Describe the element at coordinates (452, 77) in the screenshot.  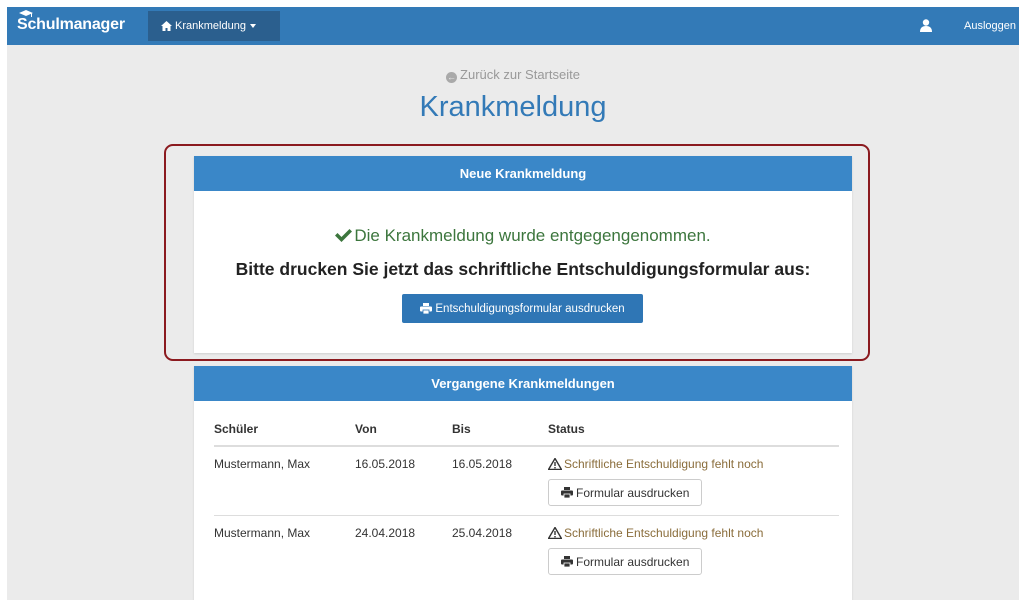
I see `arrow-left-circle-icon: ←` at that location.